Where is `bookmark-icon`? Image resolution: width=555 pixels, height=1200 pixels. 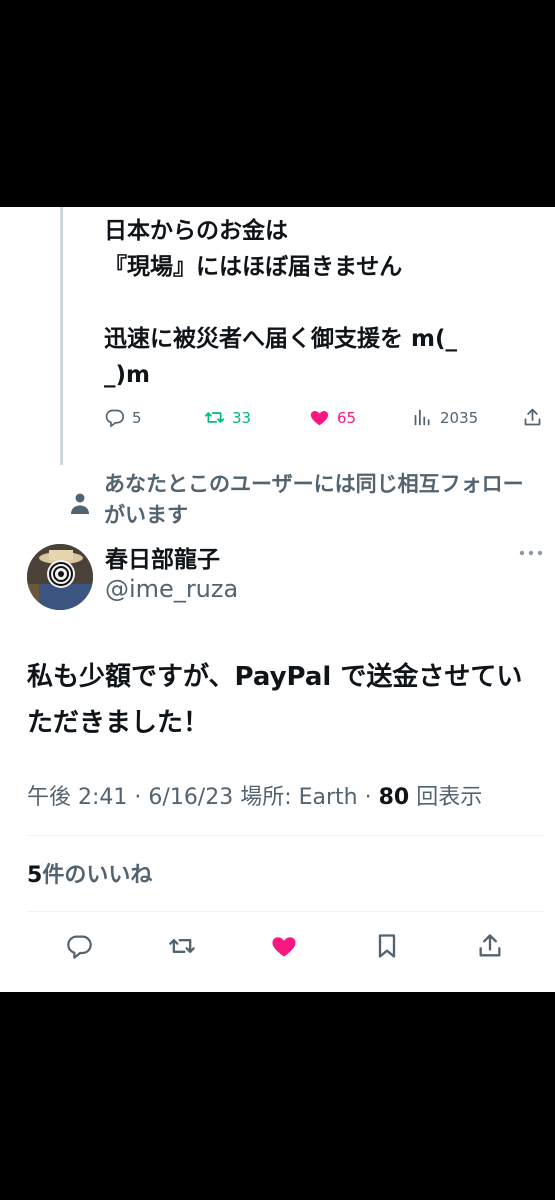 bookmark-icon is located at coordinates (387, 946).